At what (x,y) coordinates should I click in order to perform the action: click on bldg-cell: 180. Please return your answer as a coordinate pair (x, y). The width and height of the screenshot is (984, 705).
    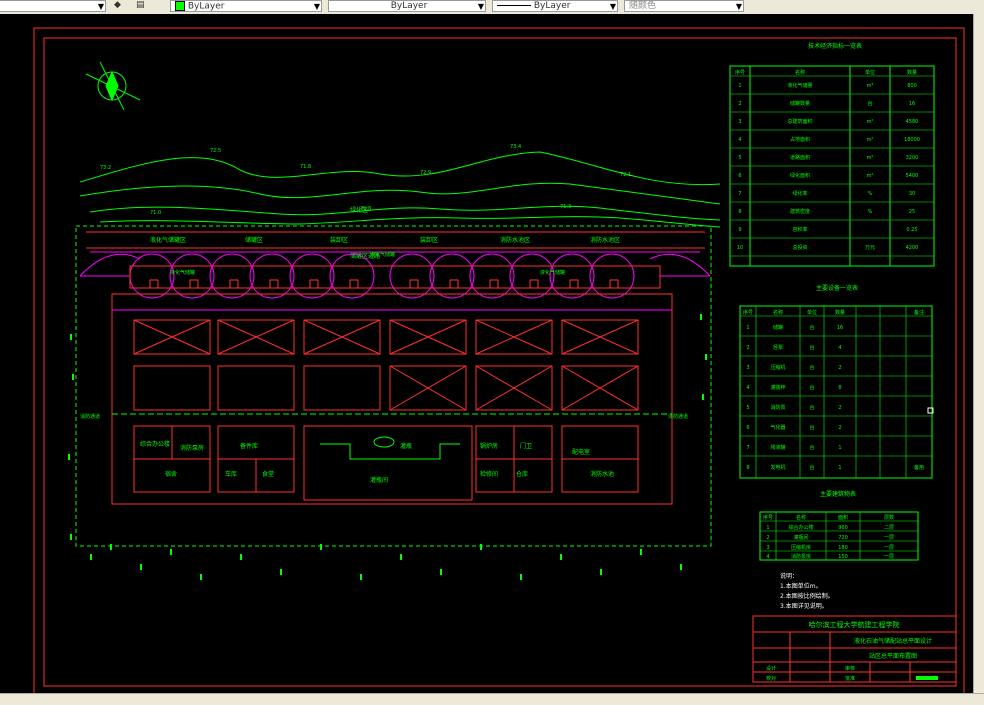
    Looking at the image, I should click on (843, 548).